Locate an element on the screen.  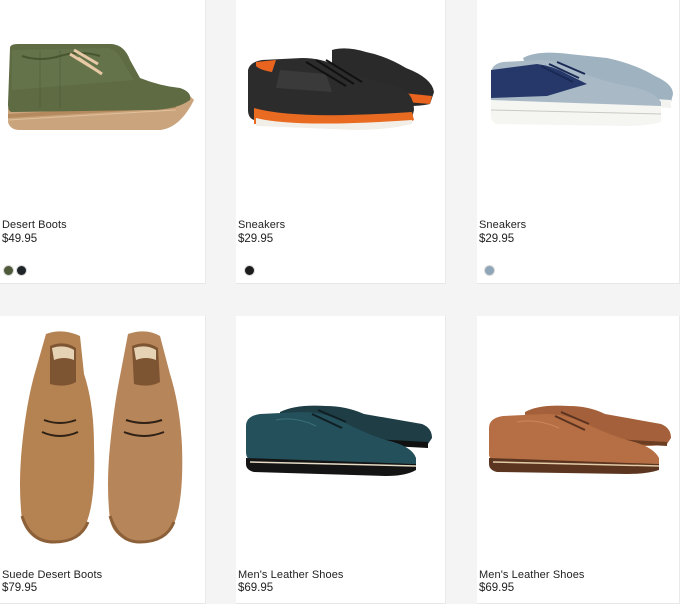
desert-boot-icon is located at coordinates (103, 80).